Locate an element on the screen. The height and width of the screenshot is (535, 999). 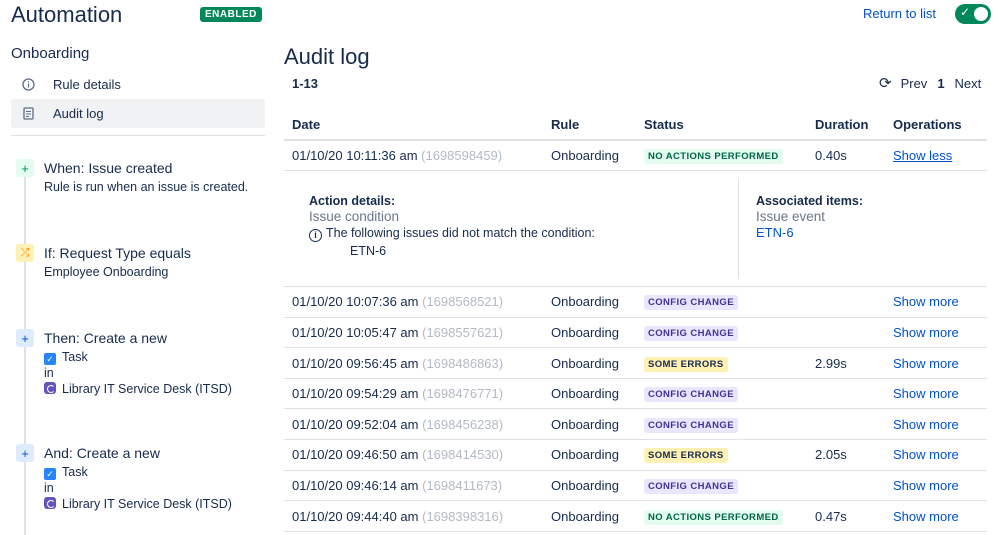
document-icon is located at coordinates (28, 113).